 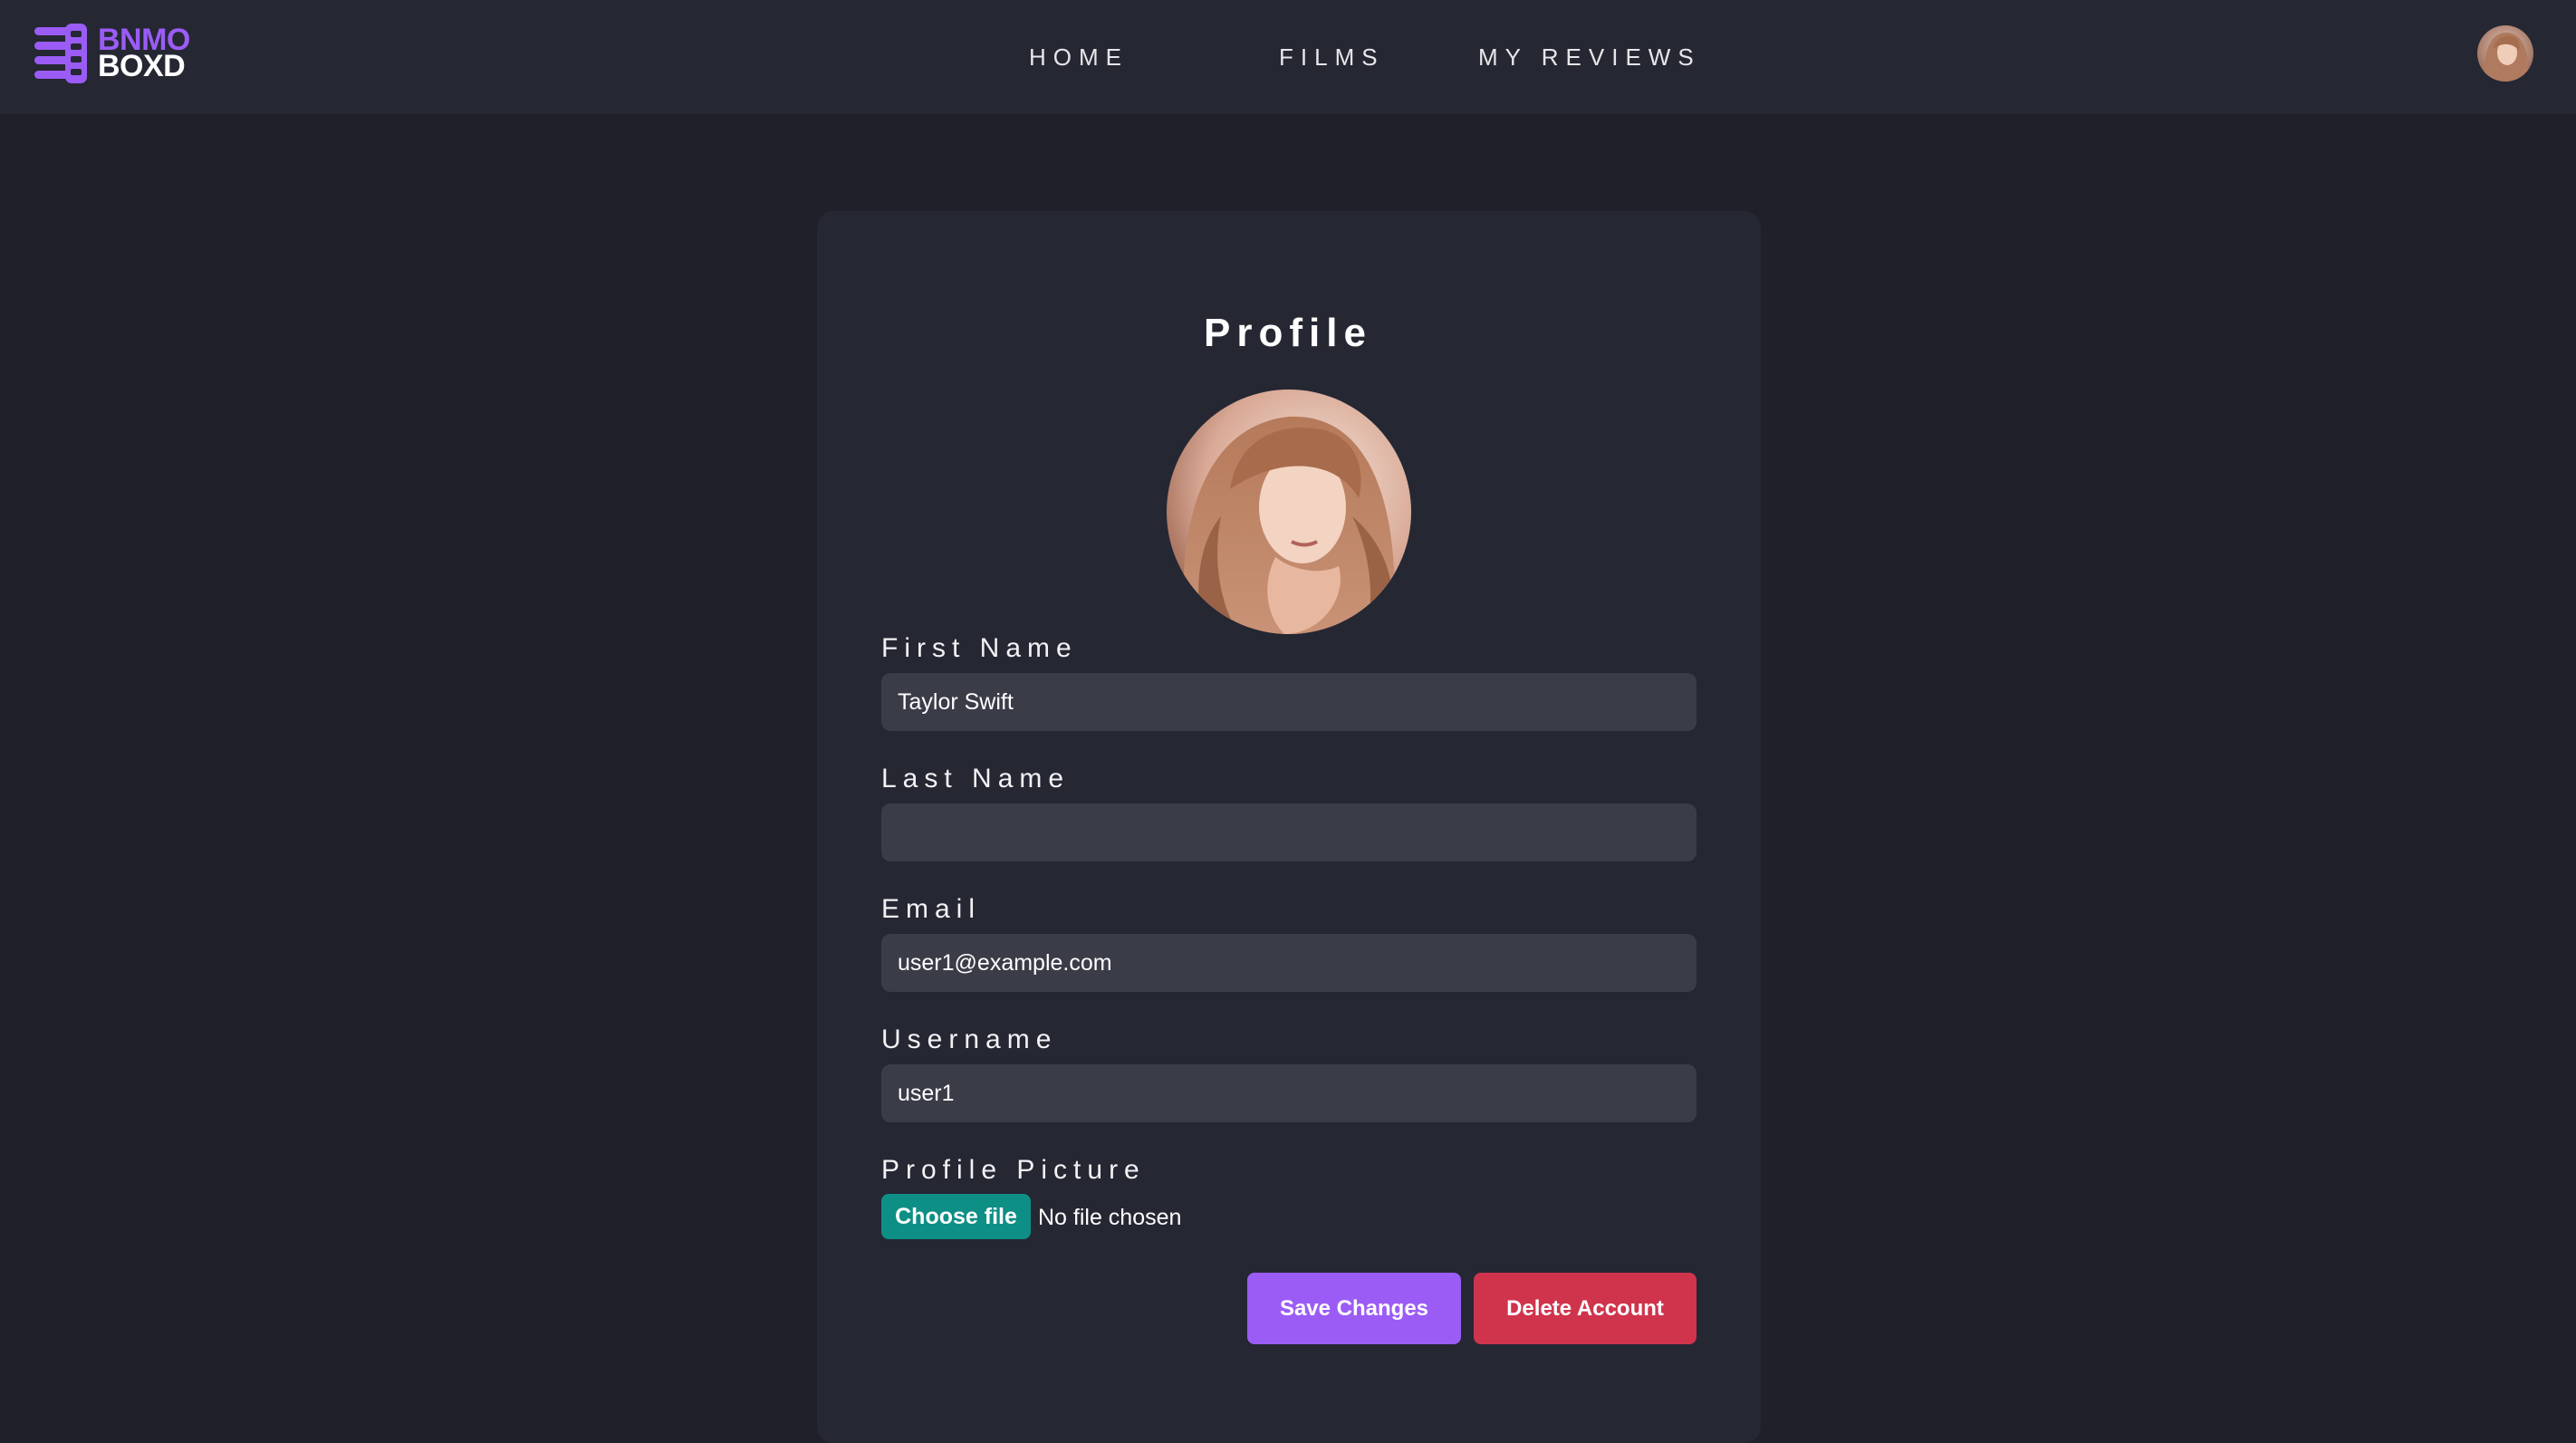 What do you see at coordinates (1289, 963) in the screenshot?
I see `email-input` at bounding box center [1289, 963].